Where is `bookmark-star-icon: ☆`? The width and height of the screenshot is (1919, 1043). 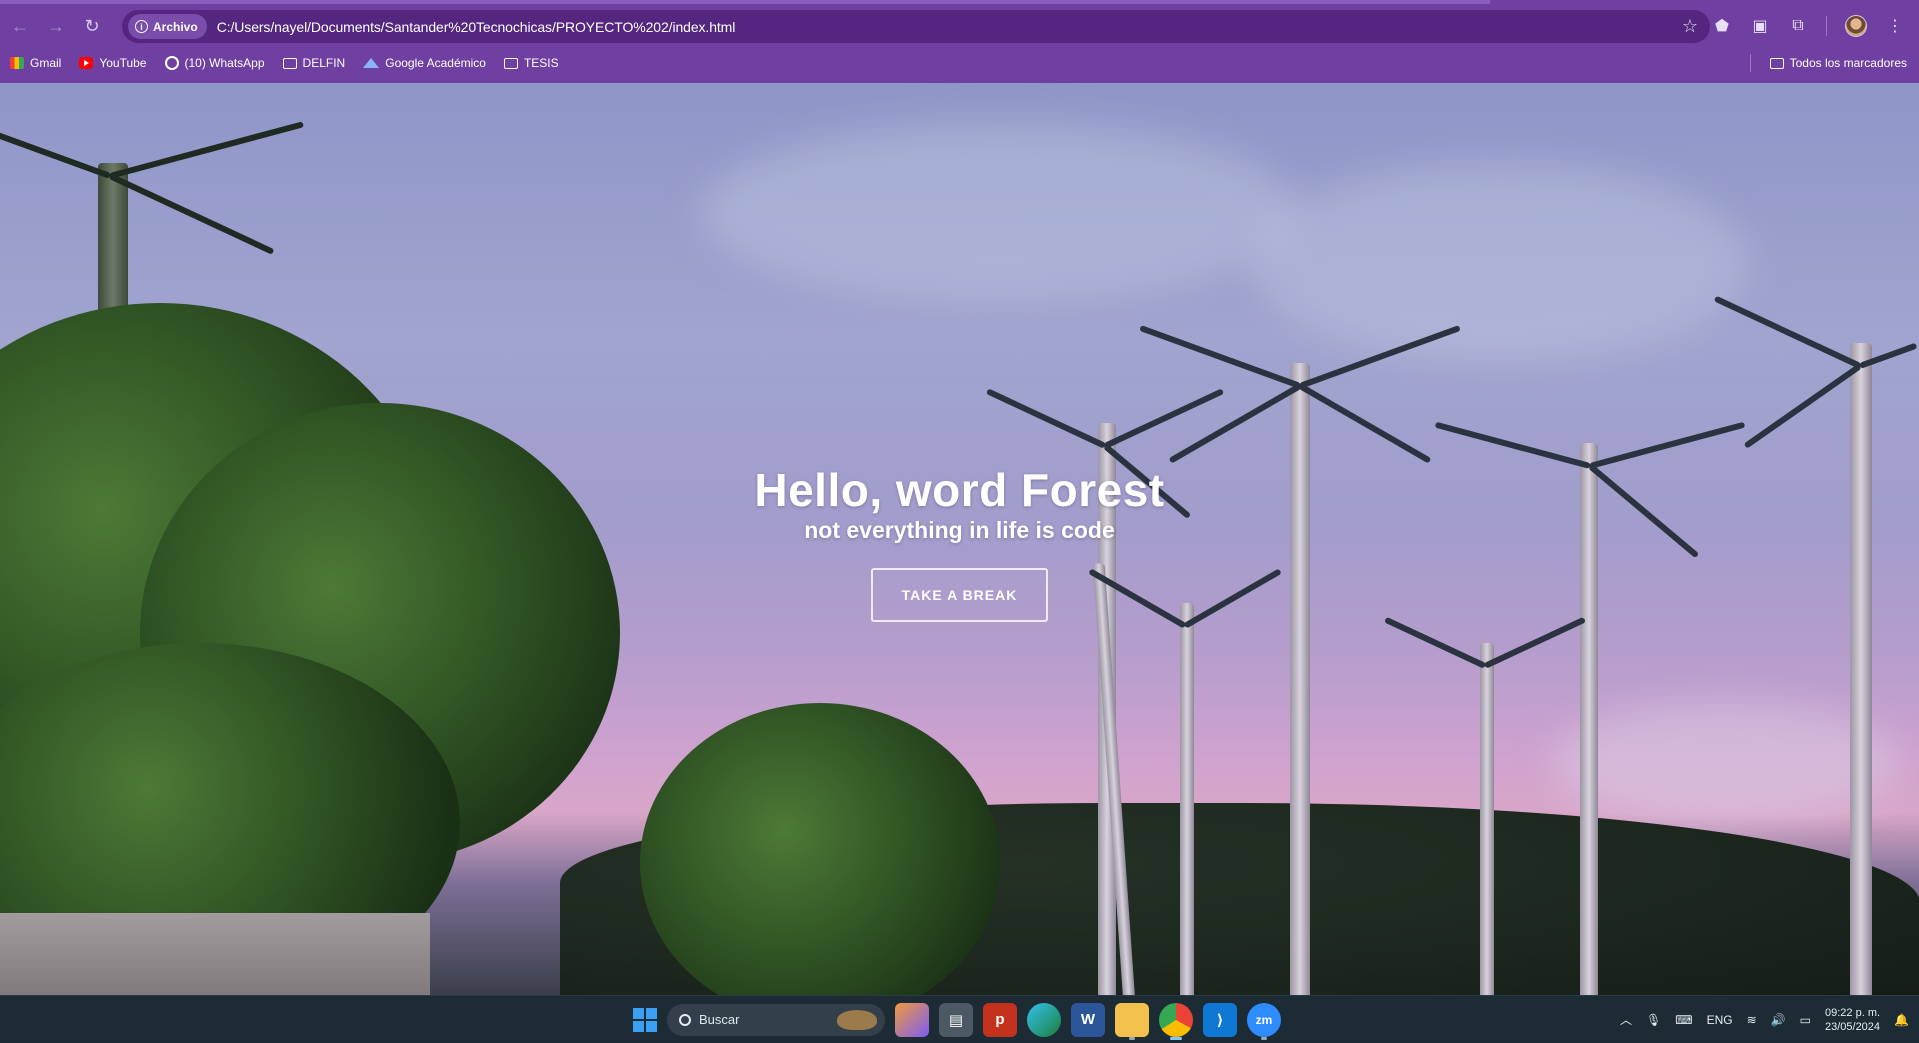 bookmark-star-icon: ☆ is located at coordinates (1690, 26).